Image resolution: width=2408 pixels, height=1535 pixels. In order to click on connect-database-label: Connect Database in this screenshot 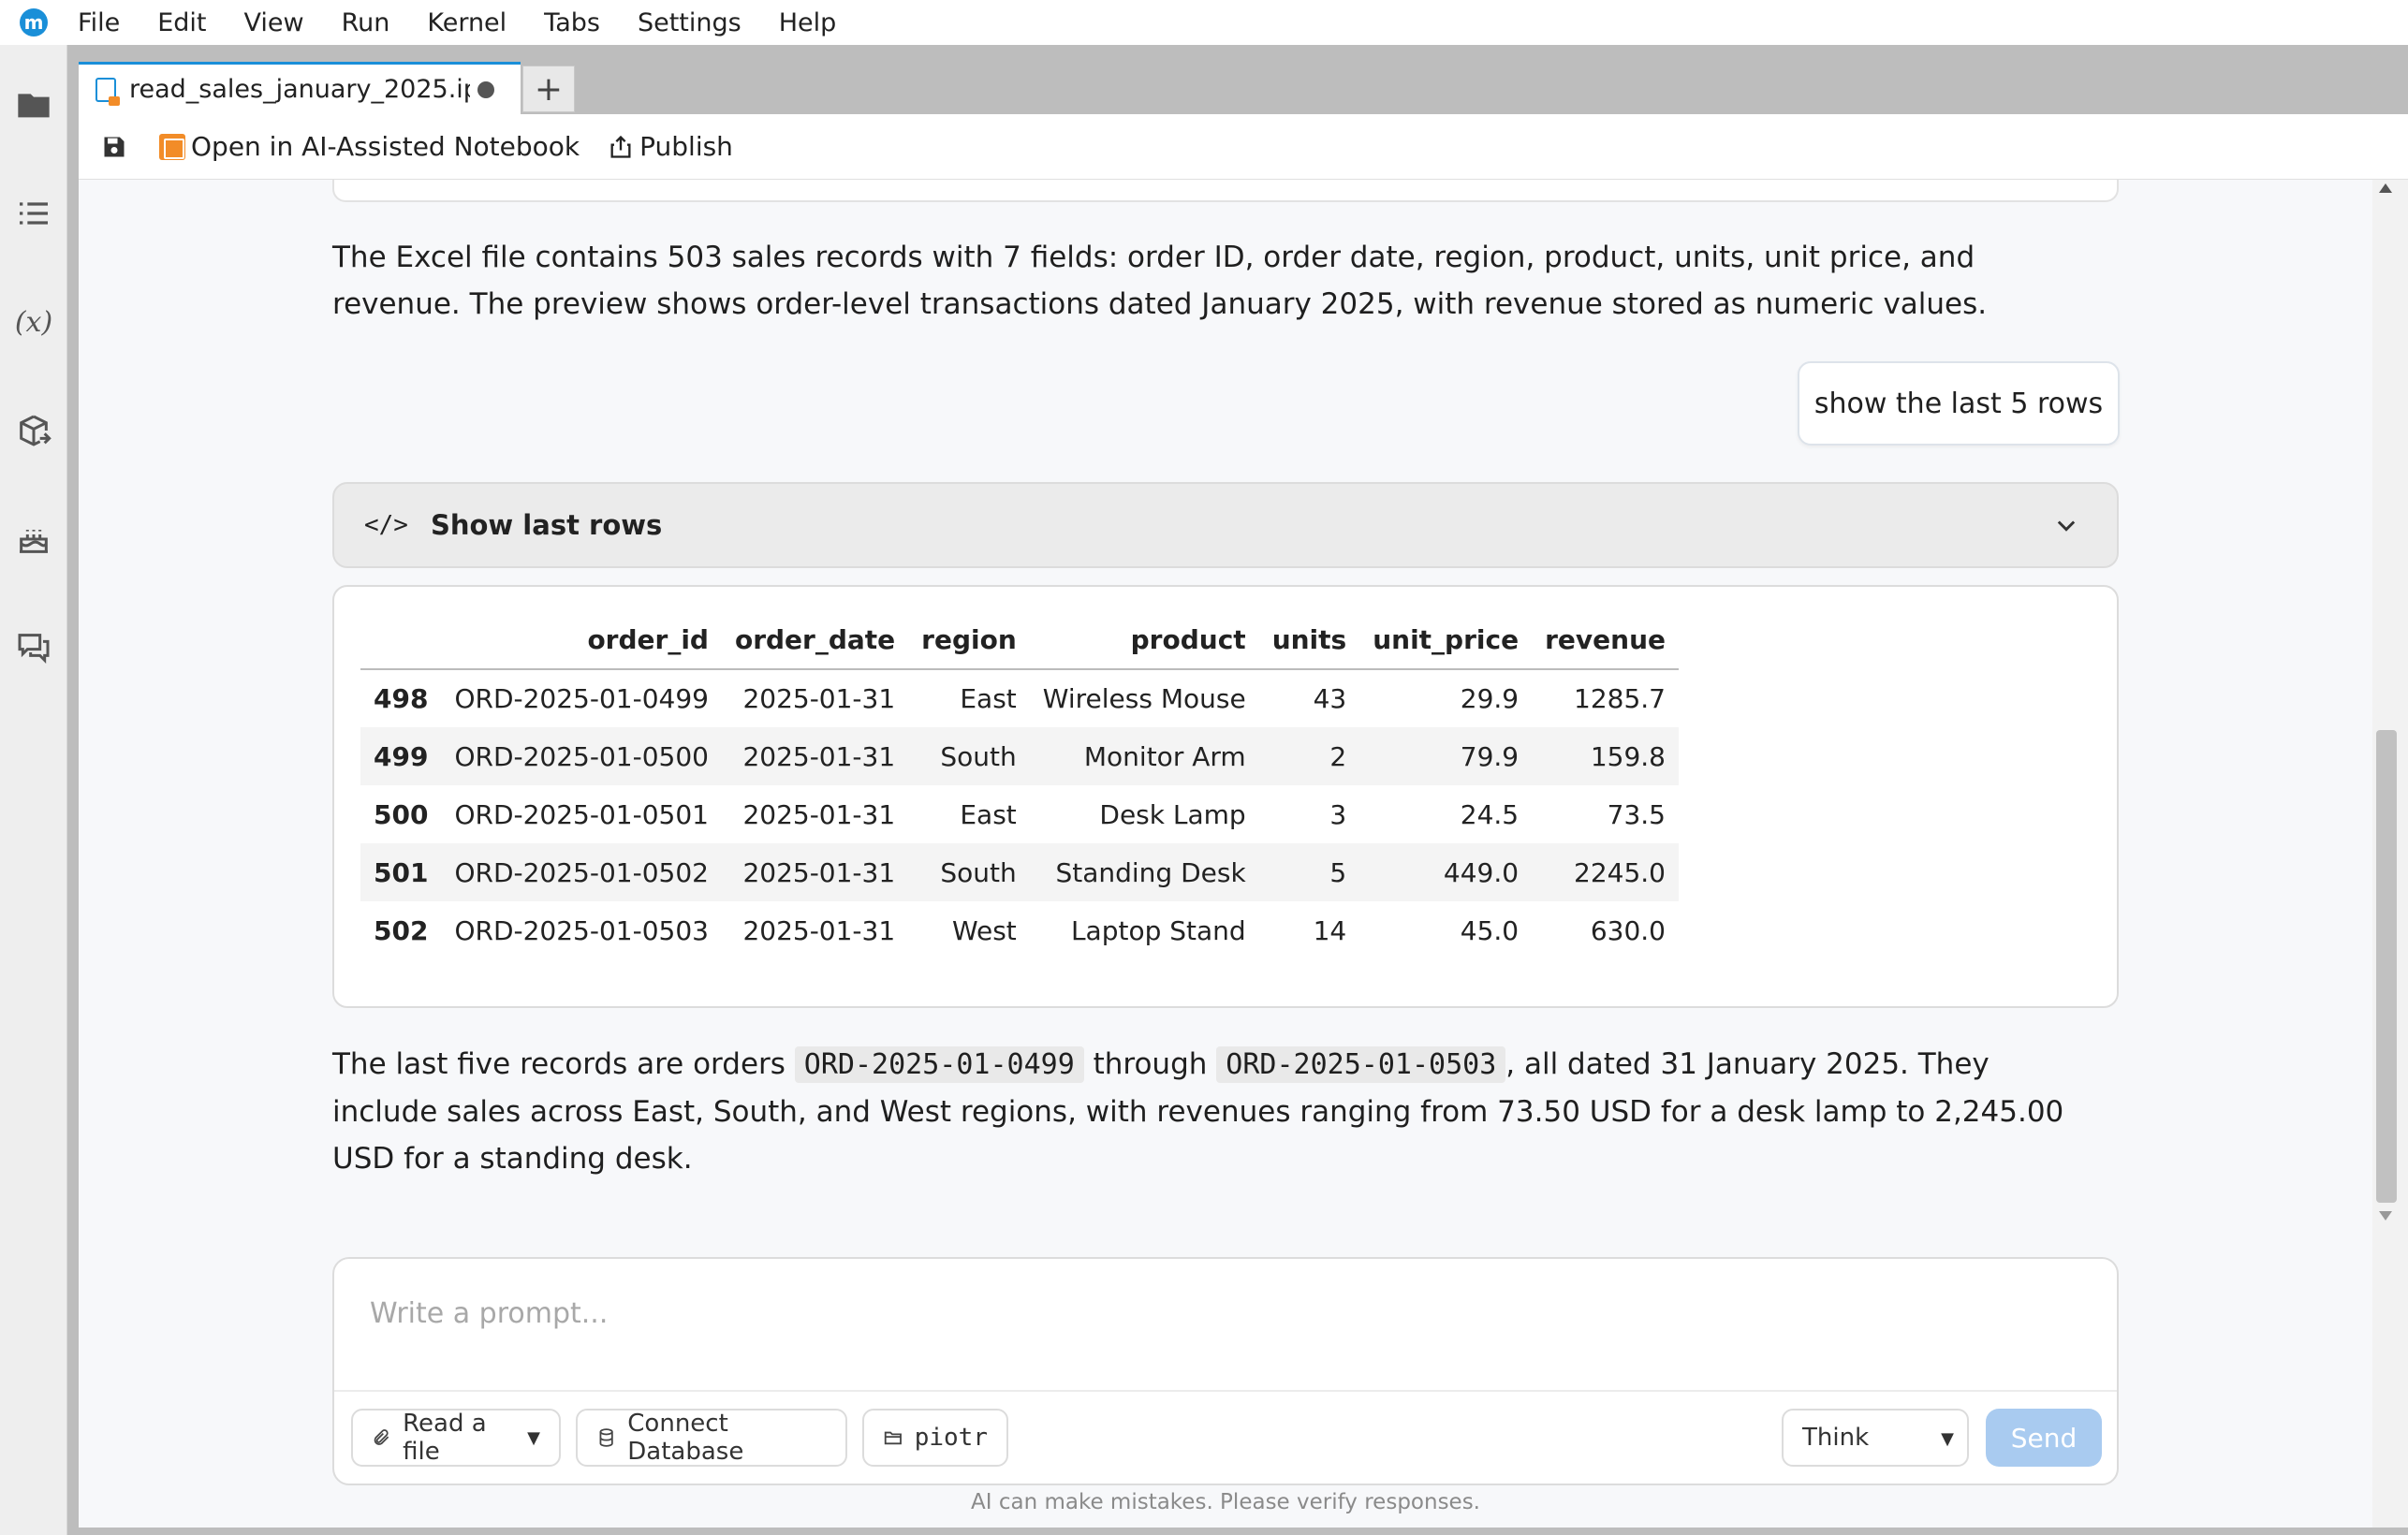, I will do `click(685, 1438)`.